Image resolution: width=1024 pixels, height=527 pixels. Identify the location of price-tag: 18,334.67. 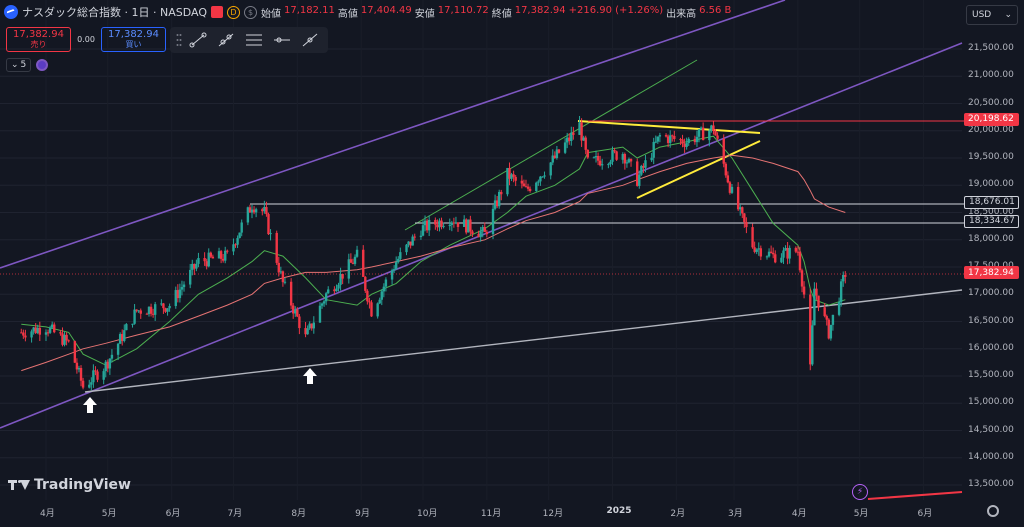
(991, 221).